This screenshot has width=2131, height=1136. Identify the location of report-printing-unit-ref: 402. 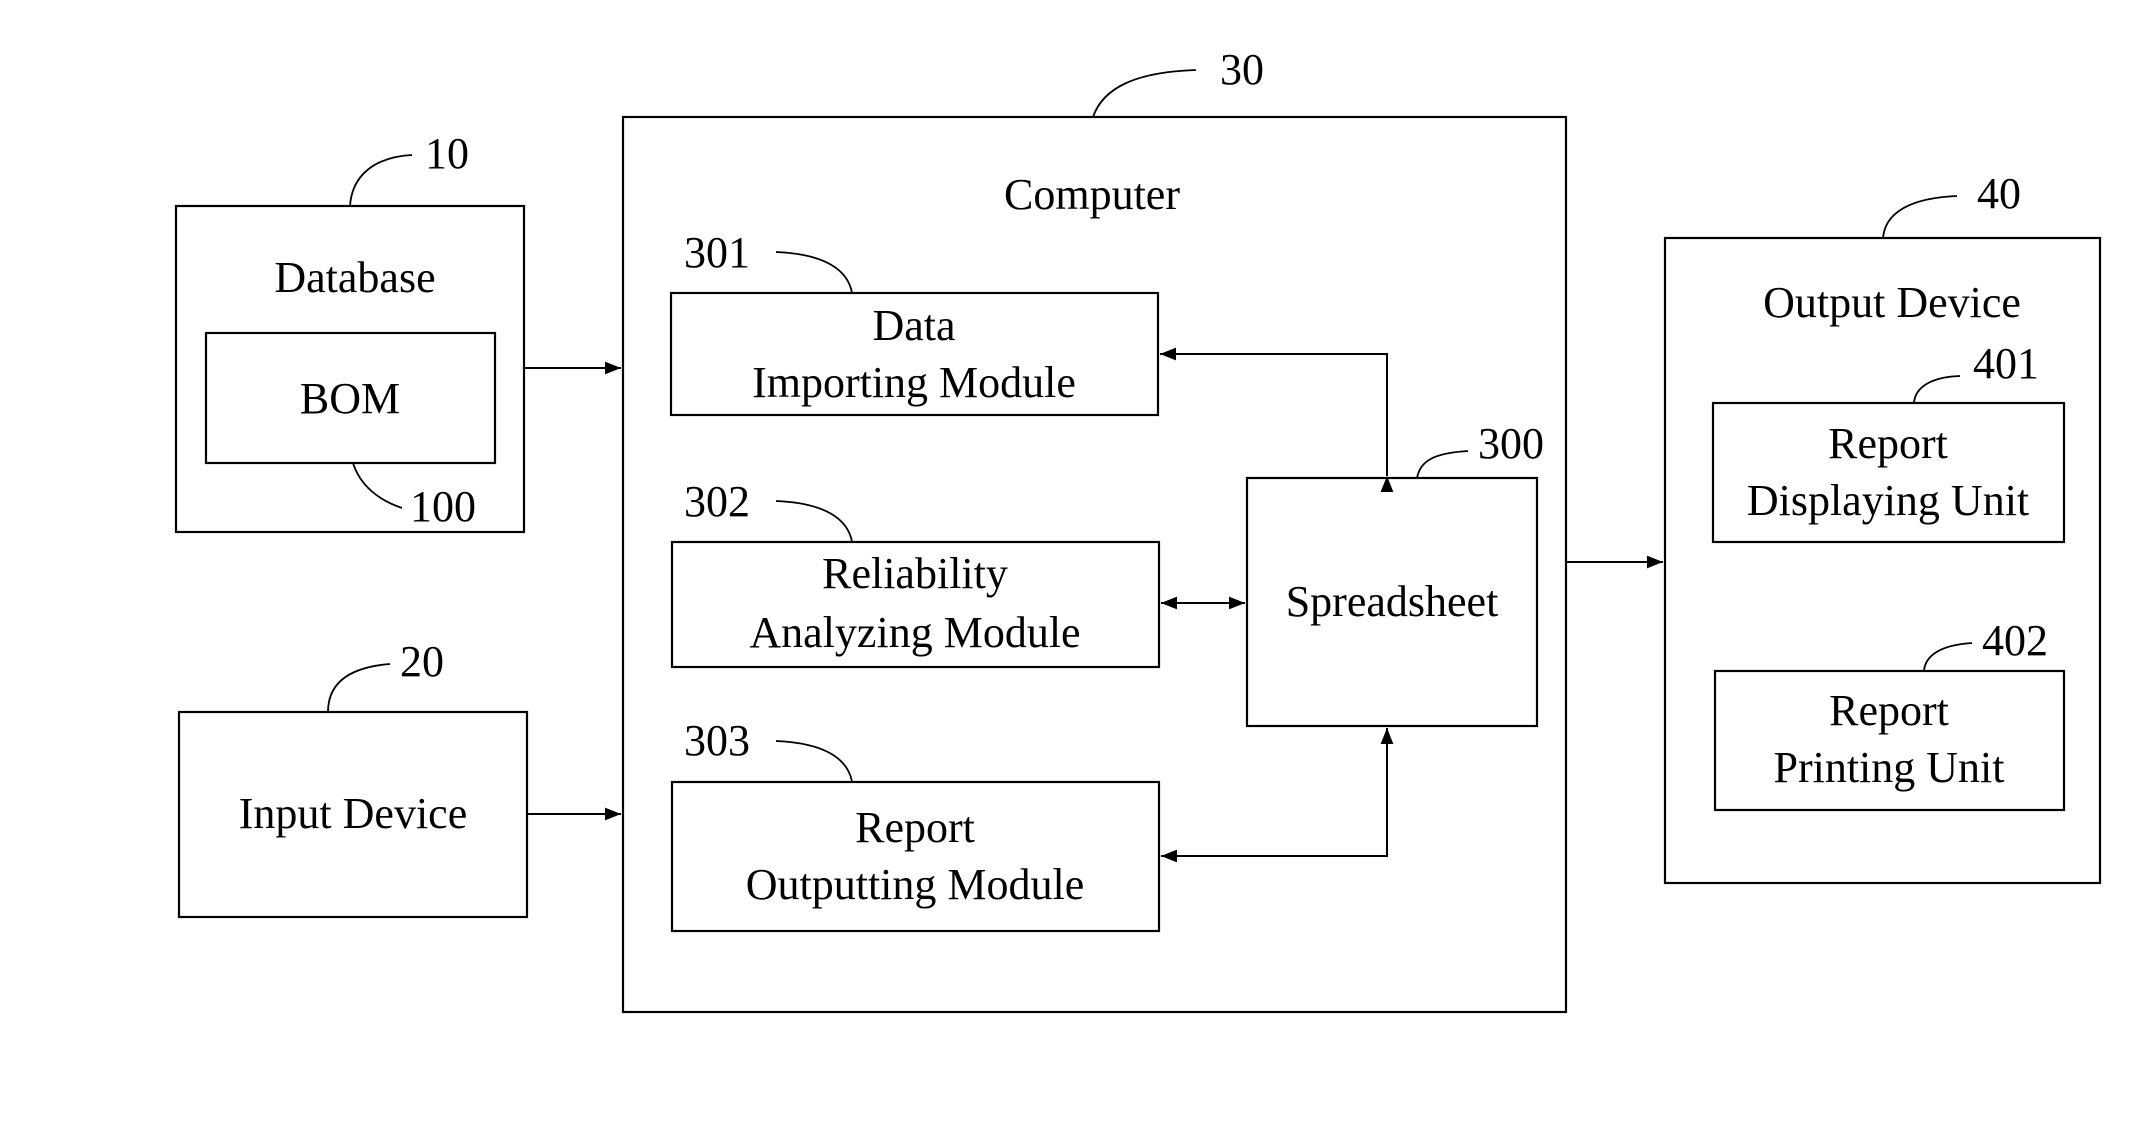
(2015, 640).